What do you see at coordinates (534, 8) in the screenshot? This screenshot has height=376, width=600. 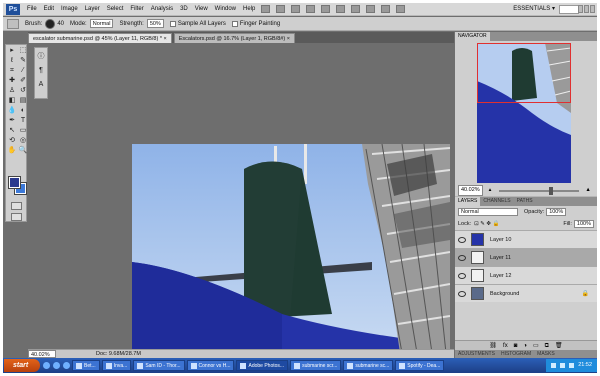 I see `workspace-switcher: ESSENTIALS ▾` at bounding box center [534, 8].